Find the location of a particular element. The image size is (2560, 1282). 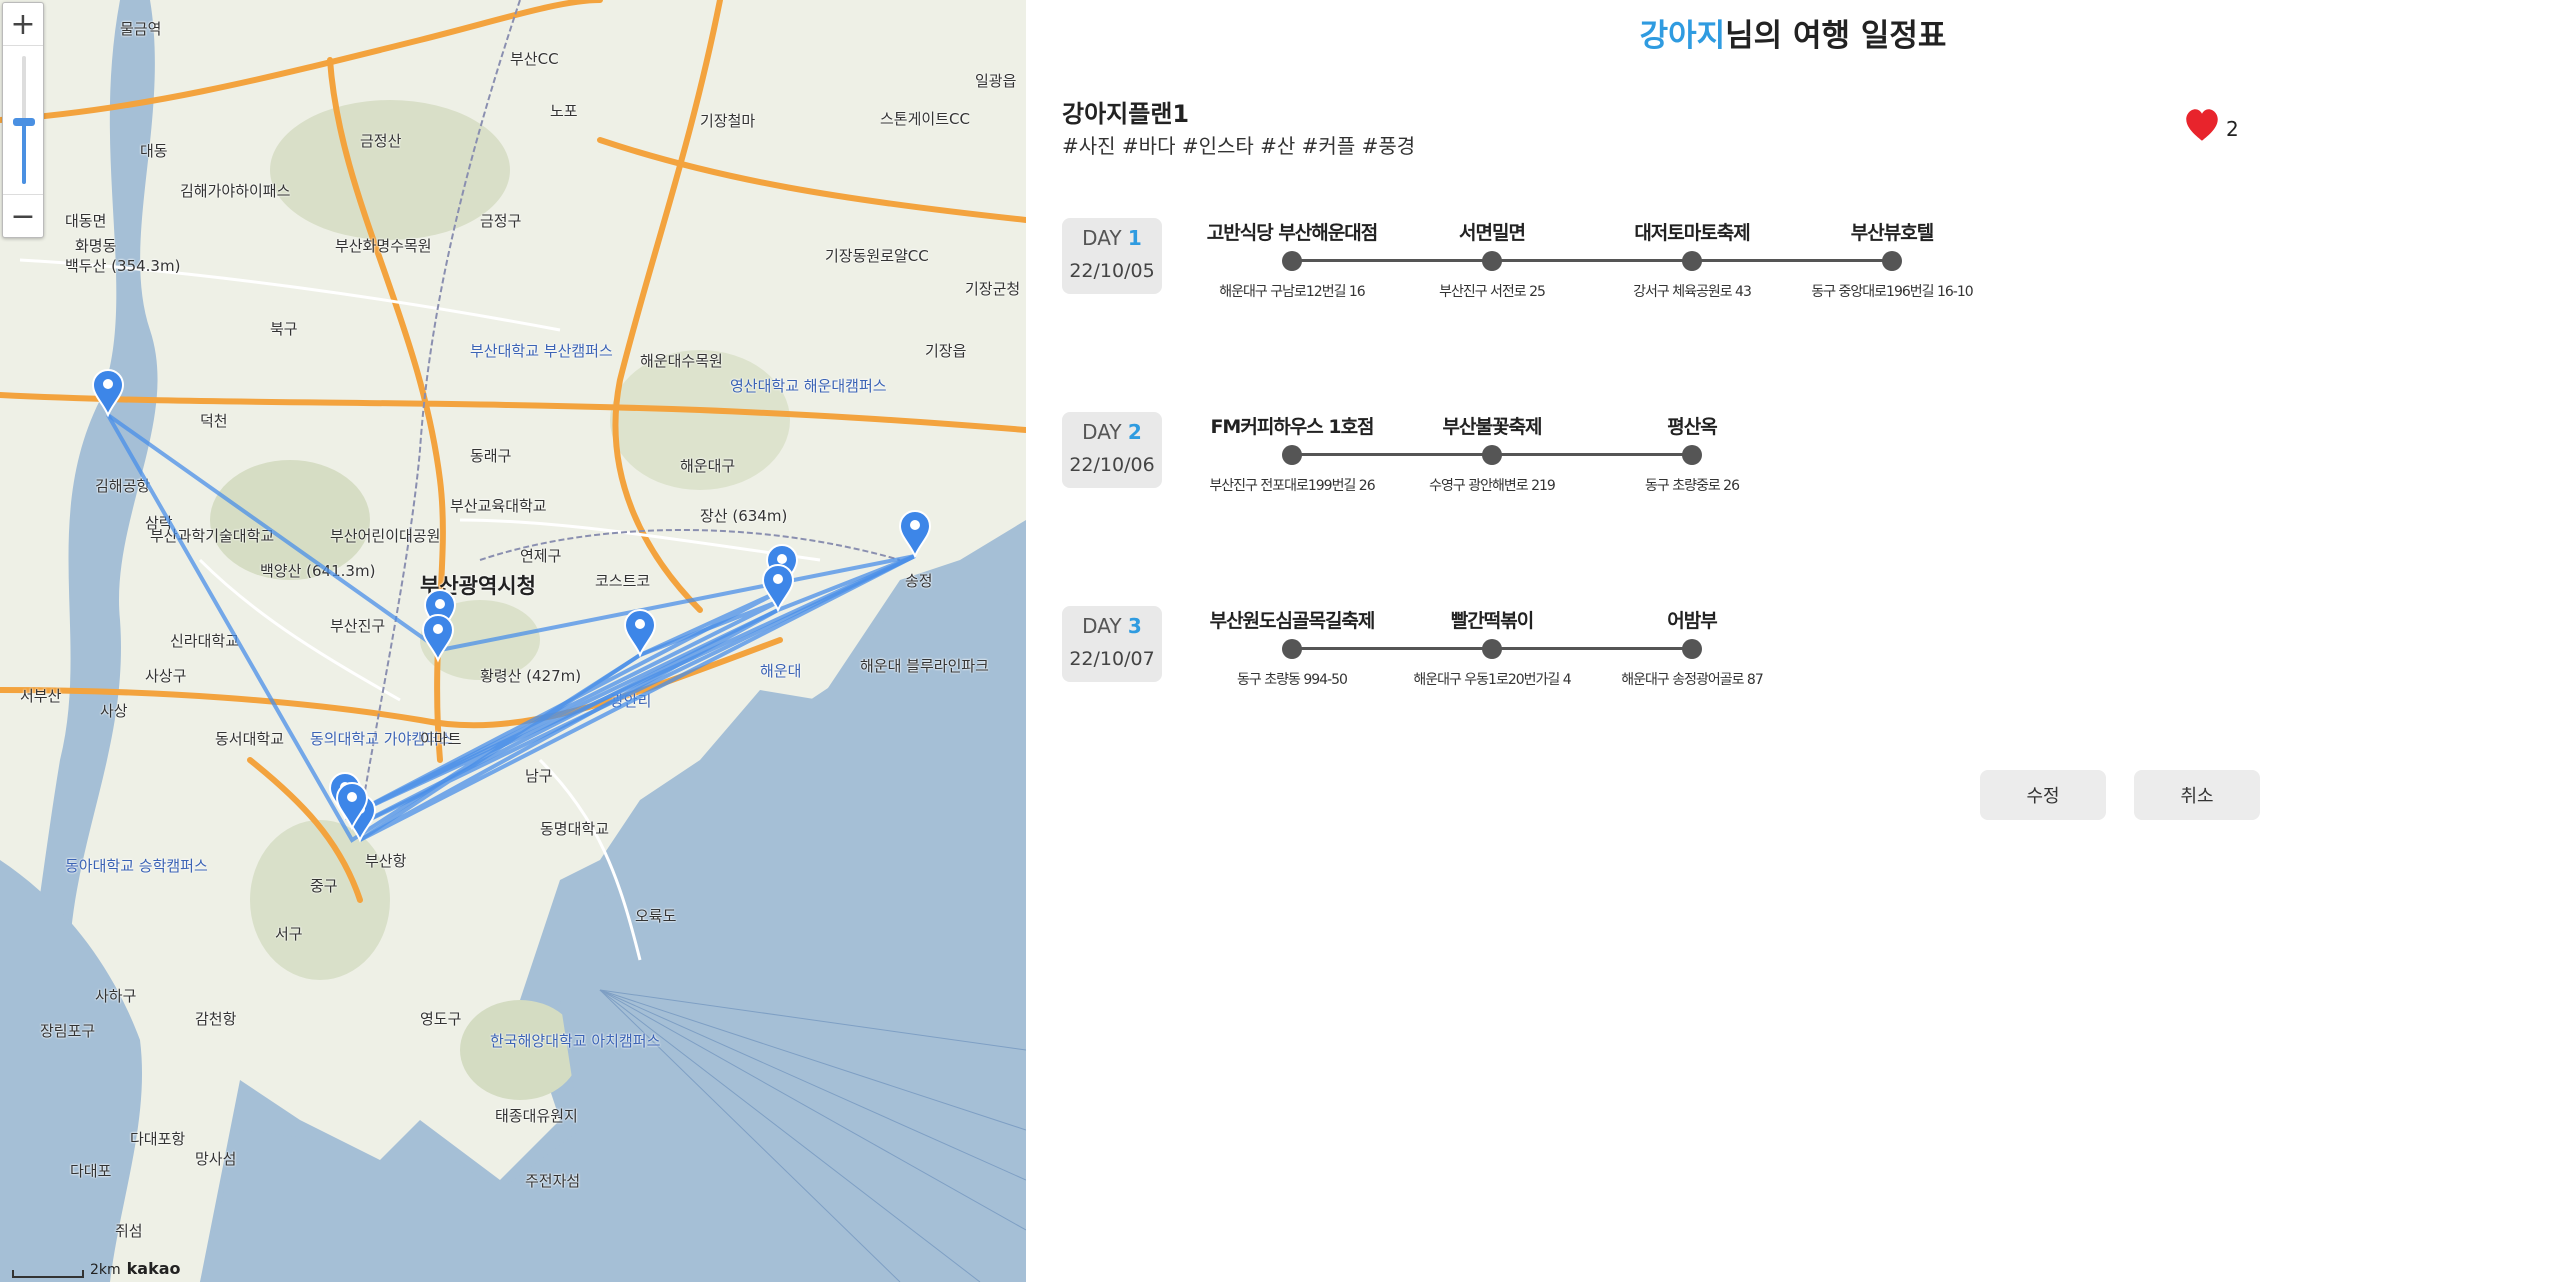

day-date: 22/10/07 is located at coordinates (1112, 659).